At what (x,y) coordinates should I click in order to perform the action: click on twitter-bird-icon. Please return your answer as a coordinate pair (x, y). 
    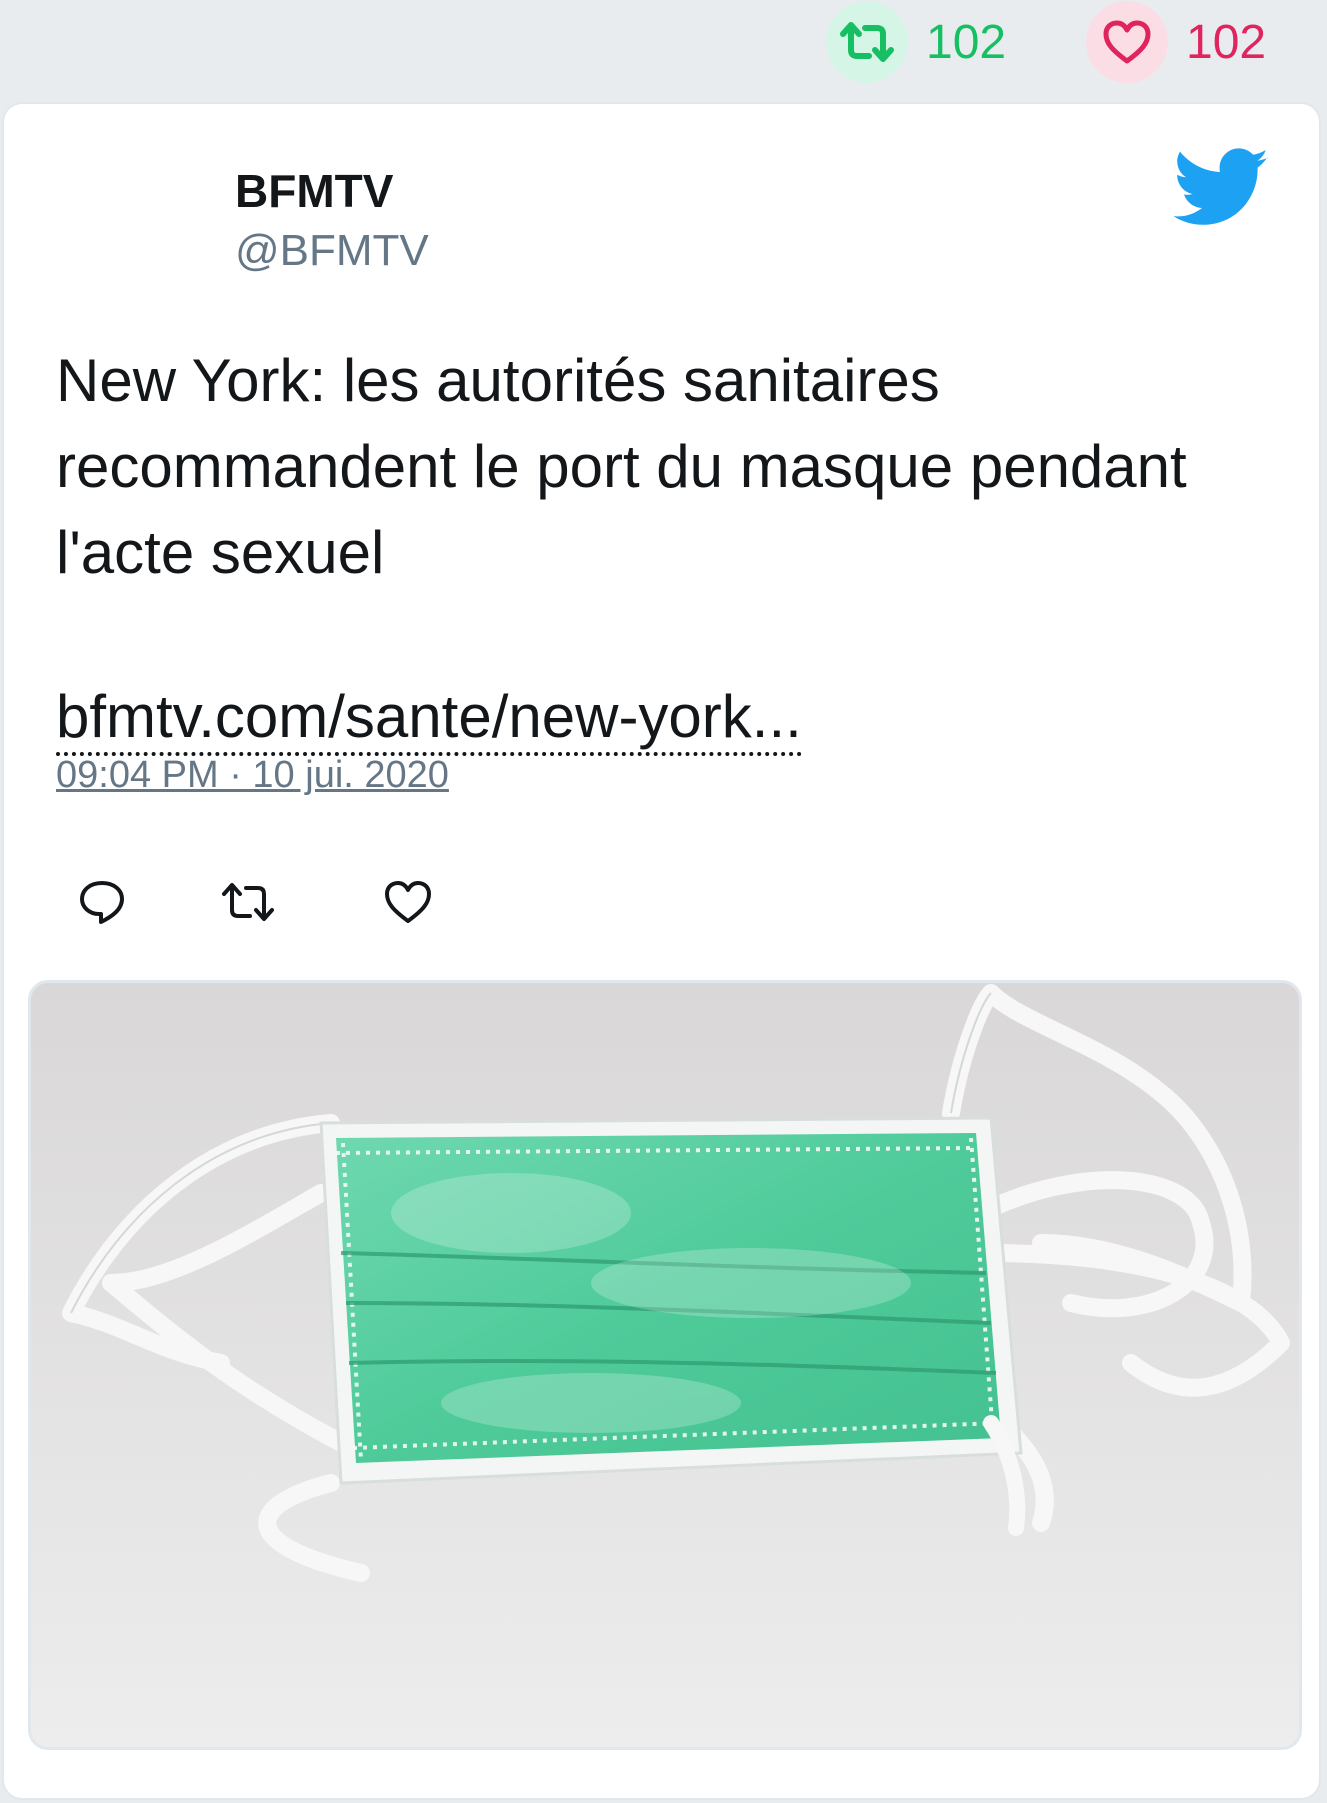
    Looking at the image, I should click on (1222, 188).